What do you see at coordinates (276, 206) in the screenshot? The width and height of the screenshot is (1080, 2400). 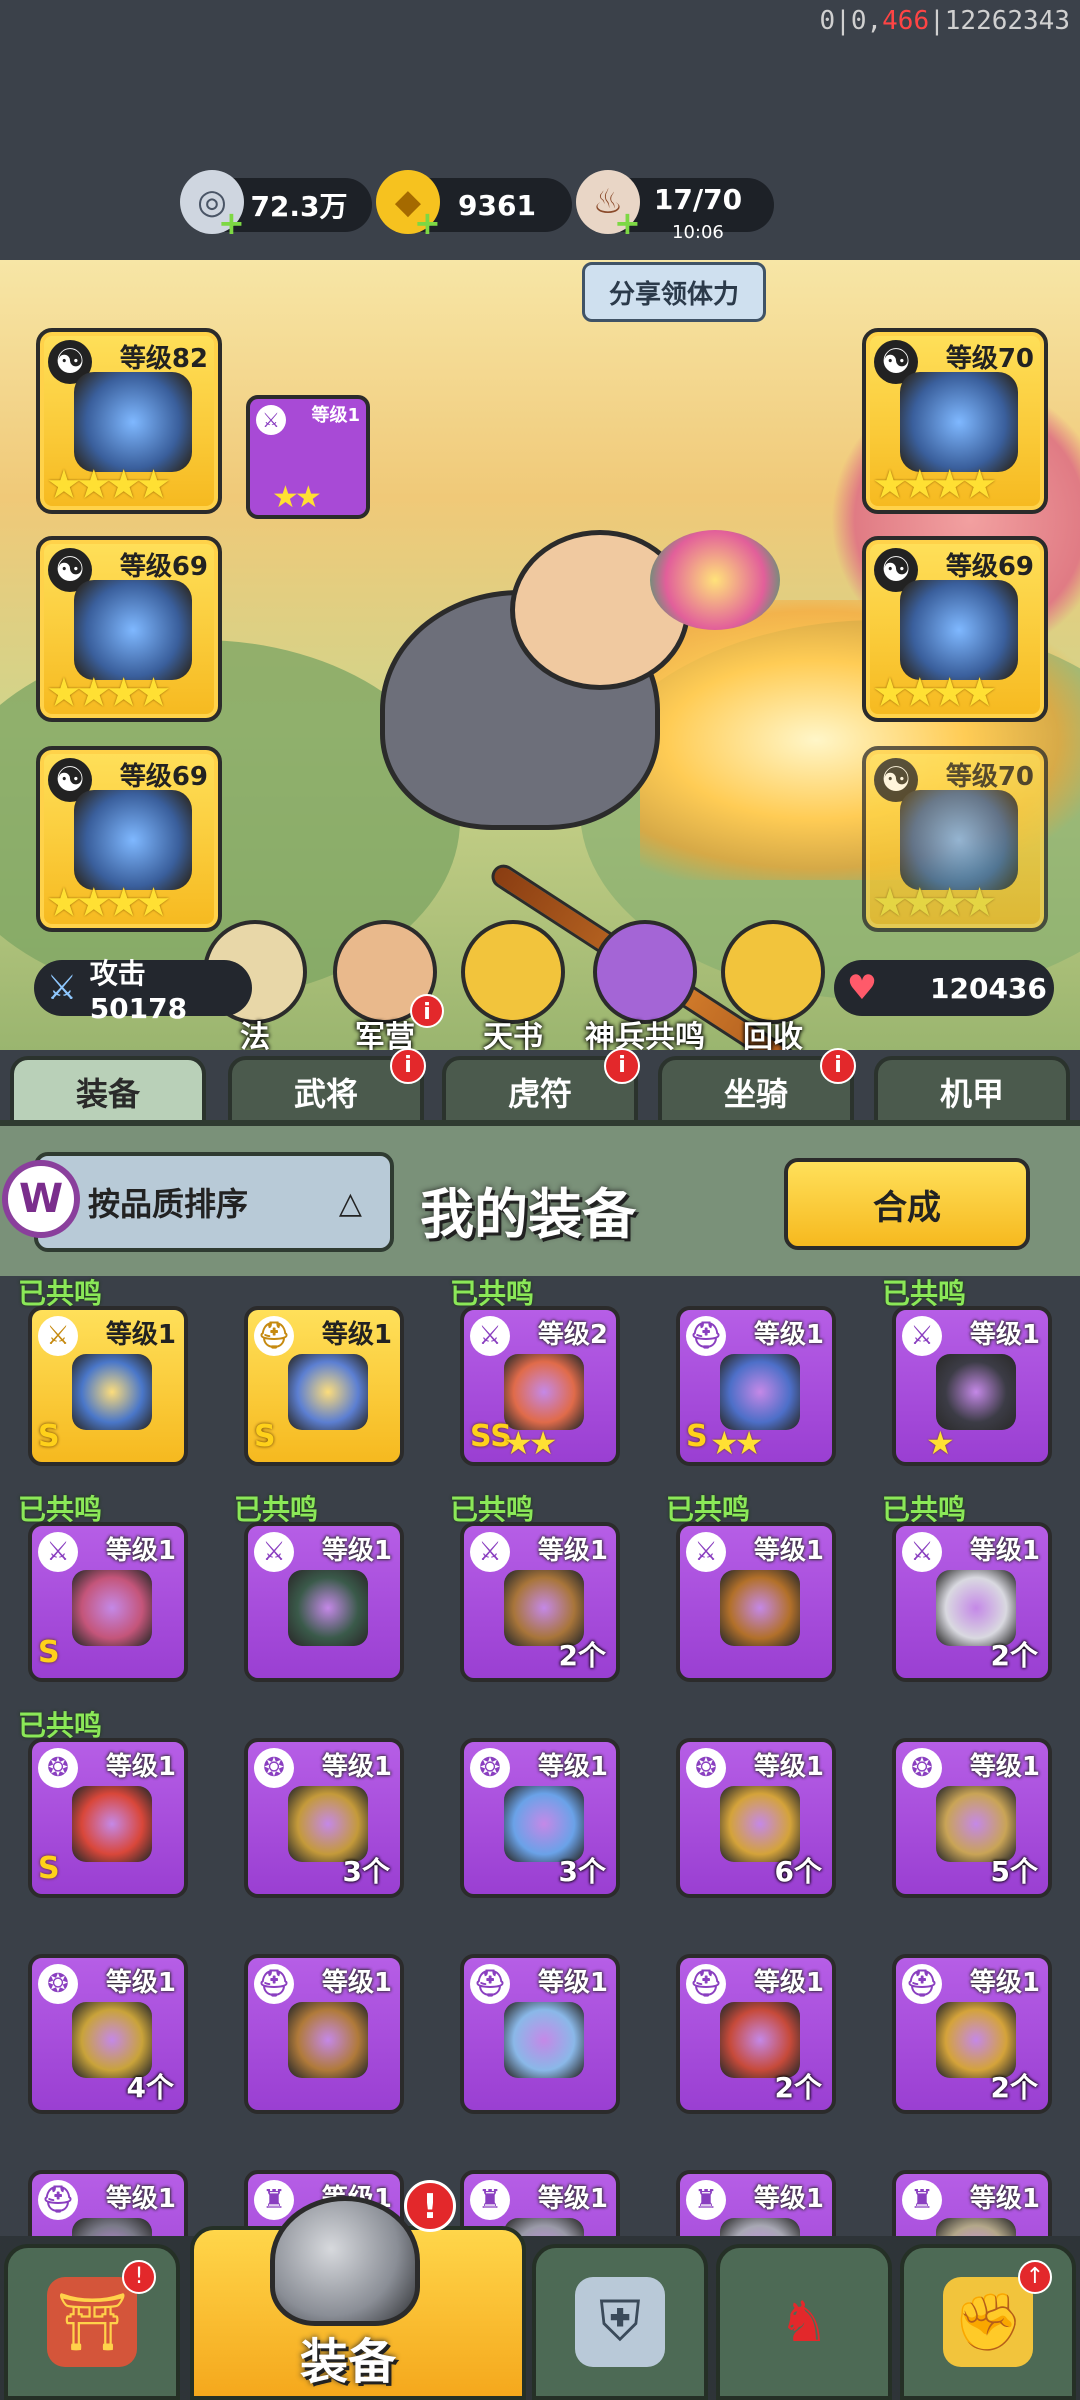 I see `silver-resource: ◎ 72.3万 +` at bounding box center [276, 206].